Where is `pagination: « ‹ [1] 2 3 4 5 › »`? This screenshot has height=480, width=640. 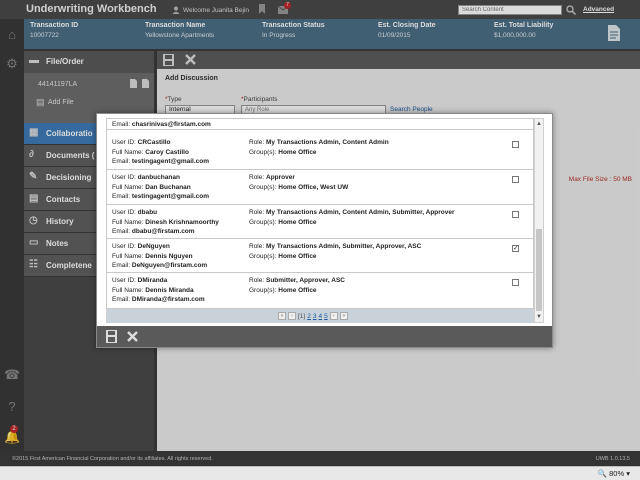
pagination: « ‹ [1] 2 3 4 5 › » is located at coordinates (320, 316).